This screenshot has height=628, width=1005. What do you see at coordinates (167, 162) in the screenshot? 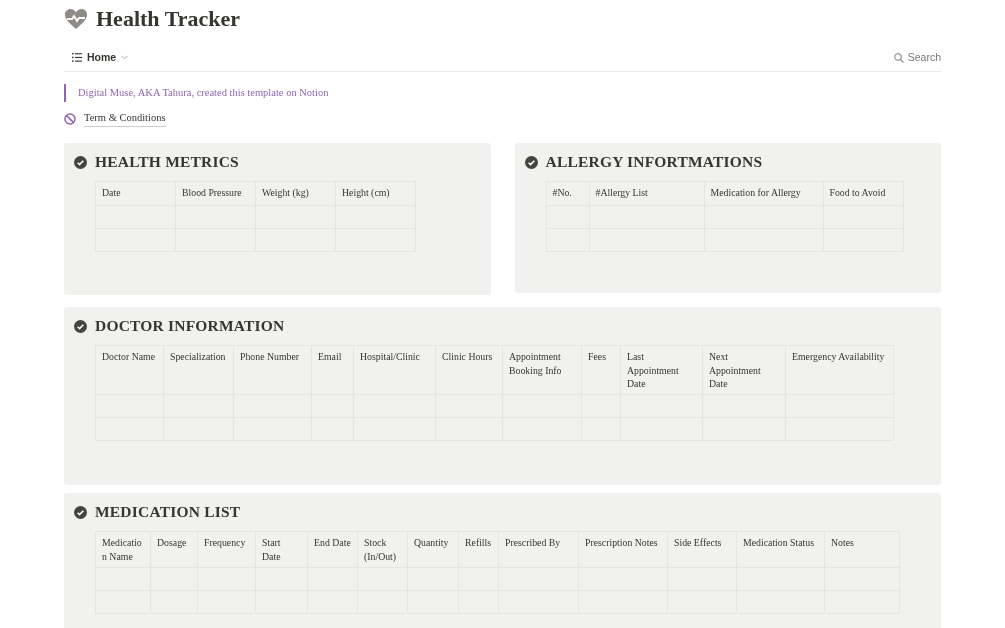
I see `section-heading: HEALTH METRICS` at bounding box center [167, 162].